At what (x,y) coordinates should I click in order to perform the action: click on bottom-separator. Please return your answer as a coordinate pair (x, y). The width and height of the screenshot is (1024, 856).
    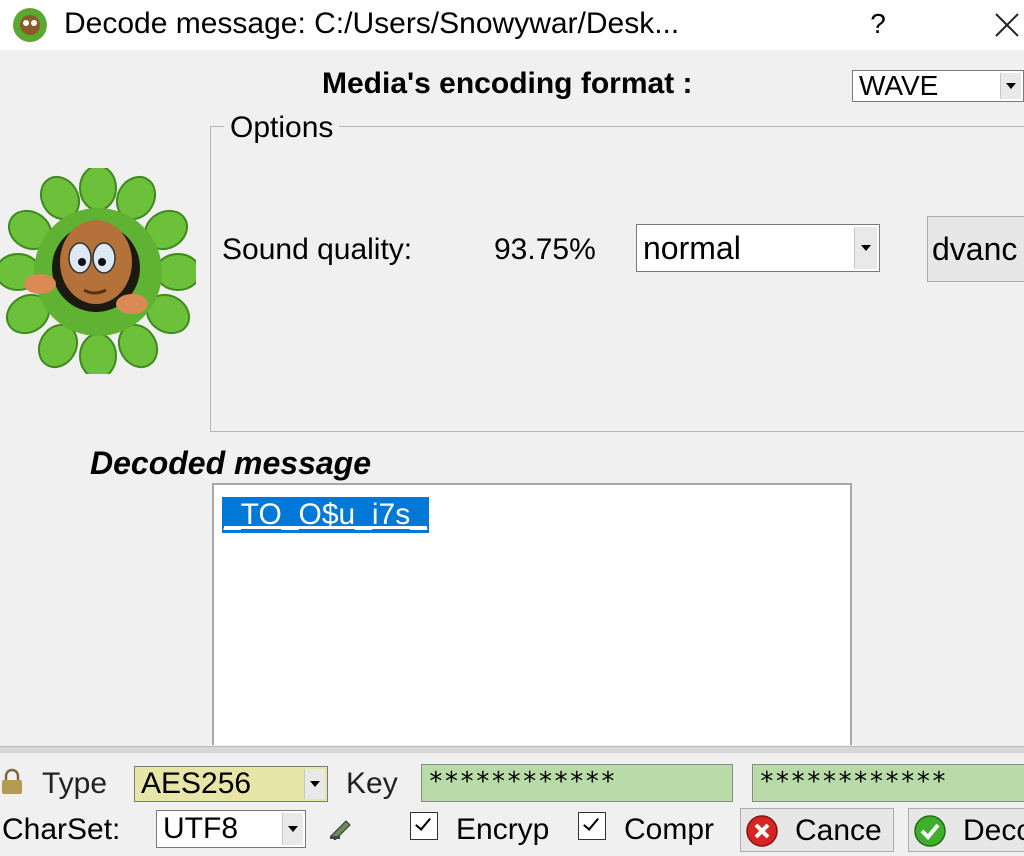
    Looking at the image, I should click on (512, 749).